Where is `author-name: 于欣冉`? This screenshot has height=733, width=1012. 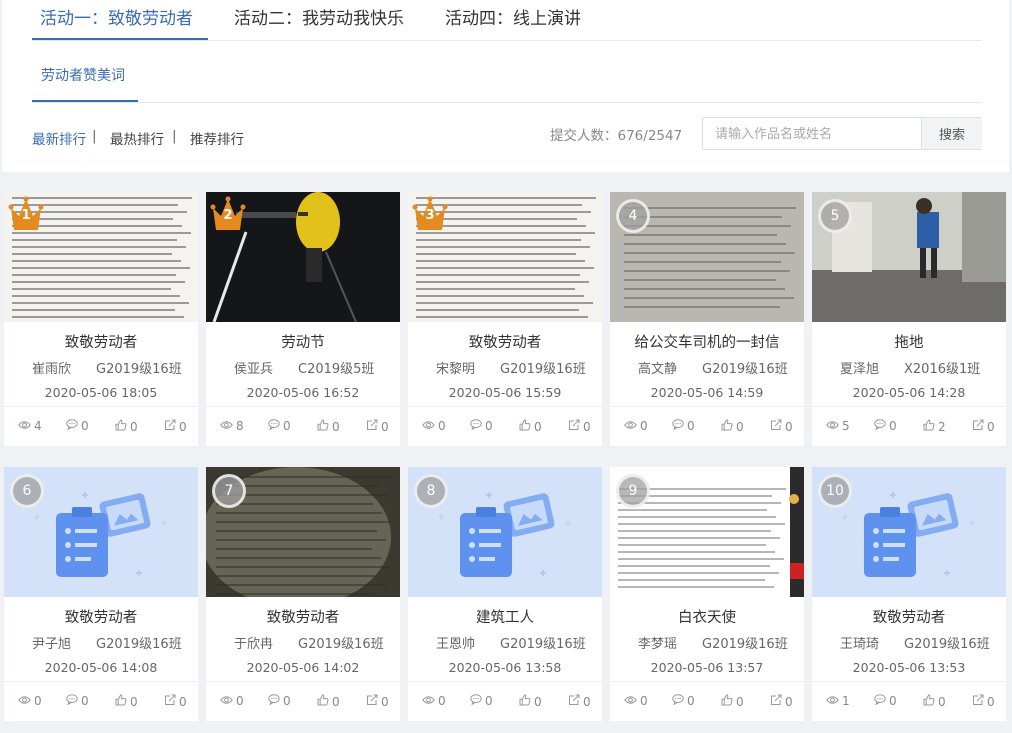 author-name: 于欣冉 is located at coordinates (254, 644).